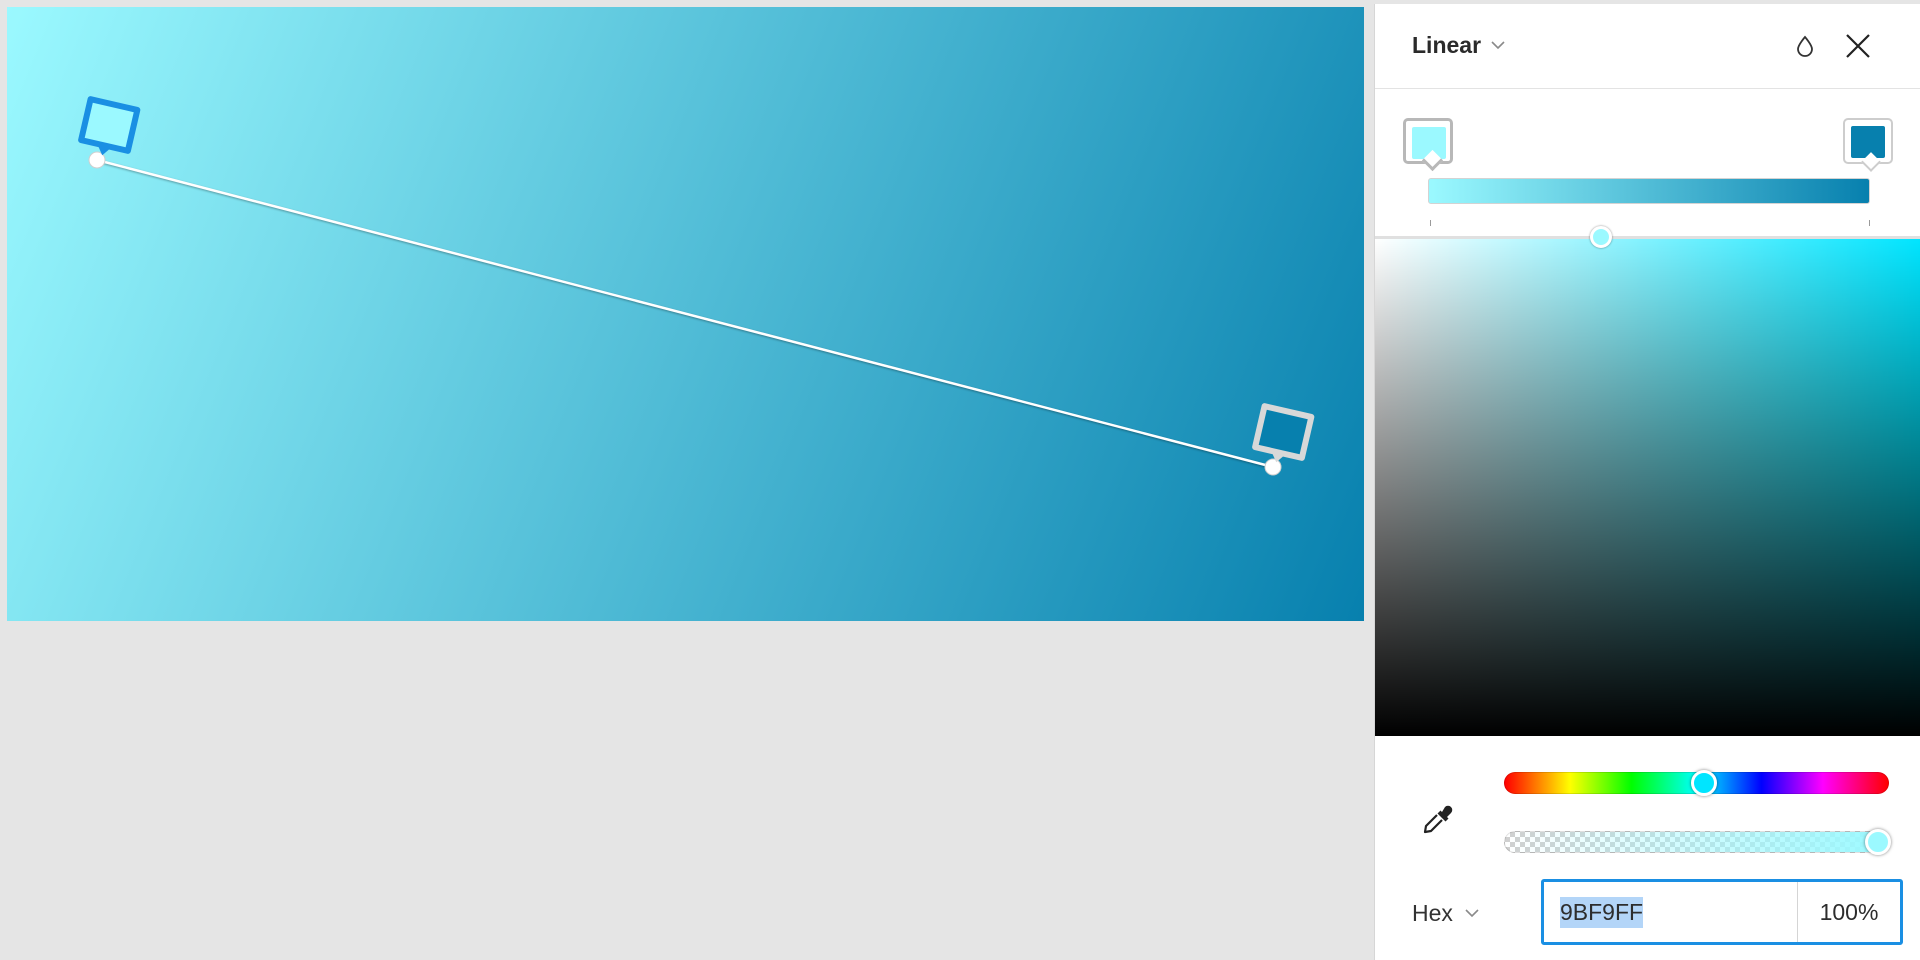 This screenshot has width=1920, height=960. I want to click on hex-value: 9BF9FF, so click(1602, 912).